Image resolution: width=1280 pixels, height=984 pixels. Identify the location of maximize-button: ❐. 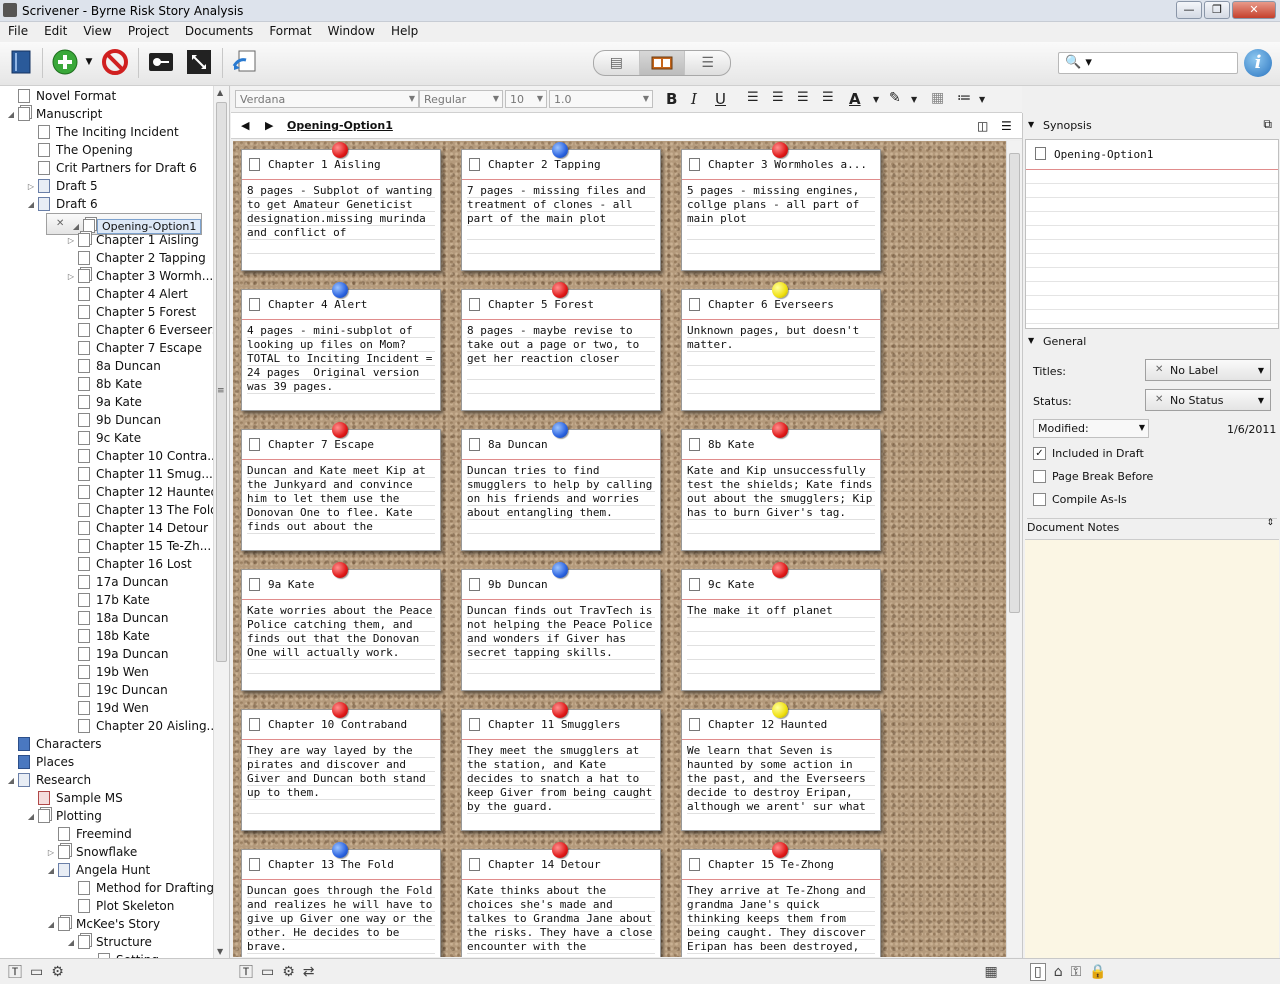
(1217, 10).